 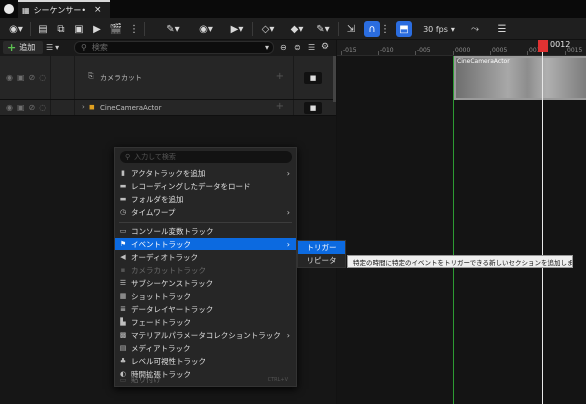 What do you see at coordinates (23, 47) in the screenshot?
I see `add-track-button: + 追加` at bounding box center [23, 47].